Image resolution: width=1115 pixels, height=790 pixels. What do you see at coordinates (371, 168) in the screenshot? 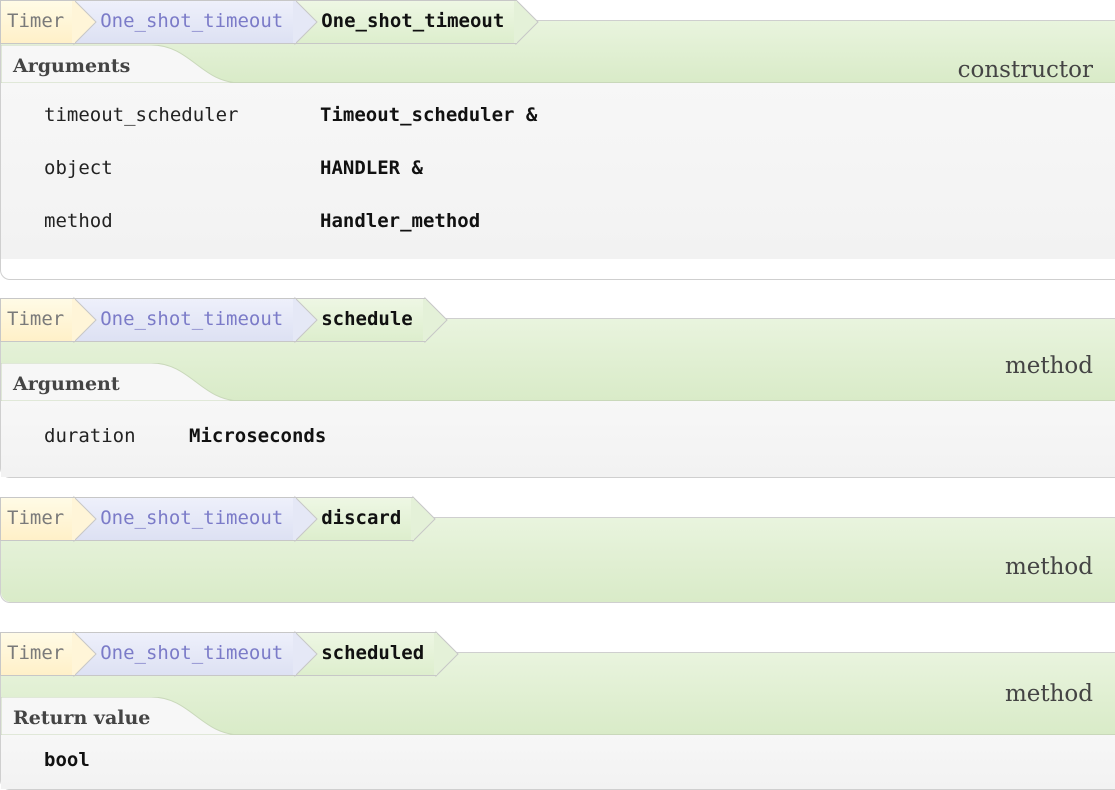
I see `argument-type: HANDLER &` at bounding box center [371, 168].